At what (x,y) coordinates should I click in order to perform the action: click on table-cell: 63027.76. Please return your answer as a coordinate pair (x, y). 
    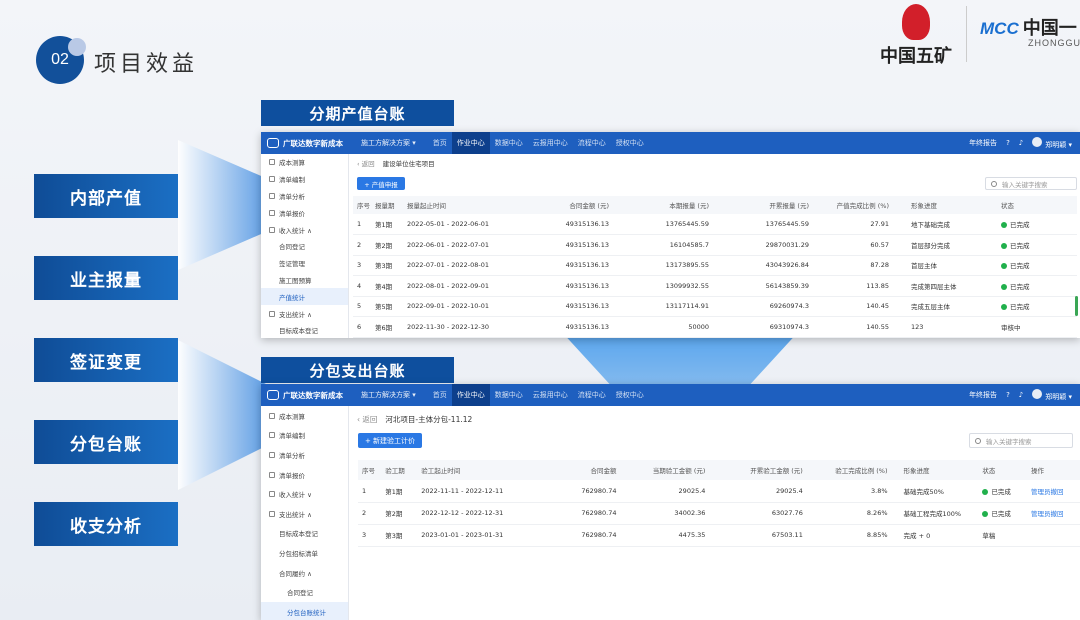
    Looking at the image, I should click on (758, 513).